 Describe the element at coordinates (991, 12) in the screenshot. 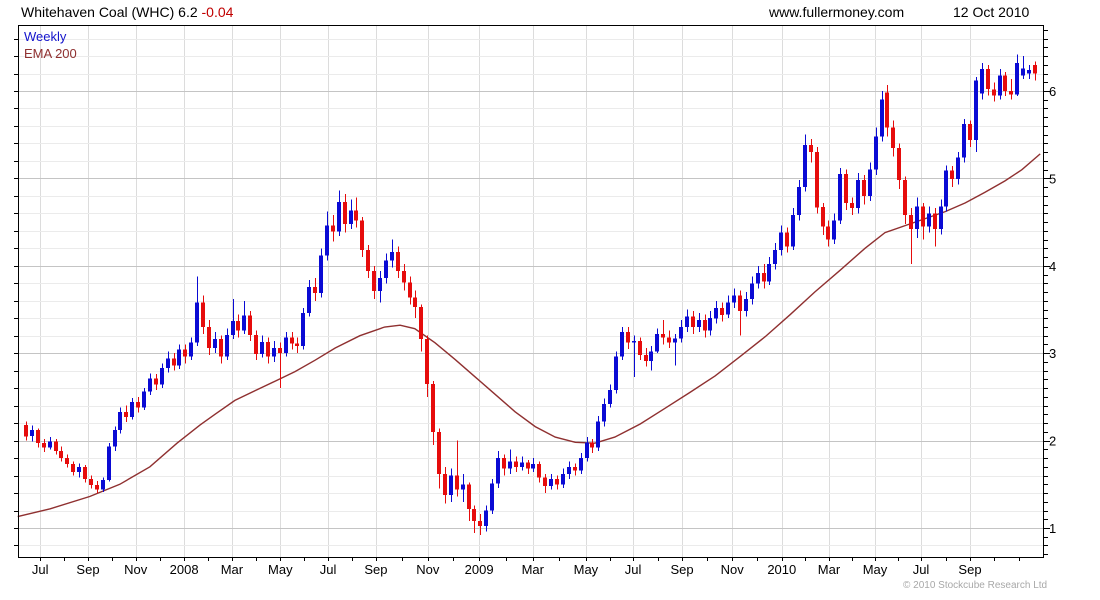

I see `chart-date: 12 Oct 2010` at that location.